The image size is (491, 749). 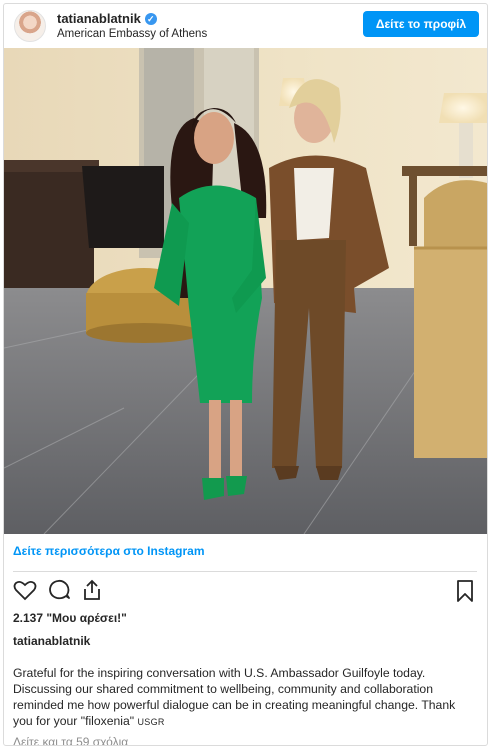 What do you see at coordinates (59, 592) in the screenshot?
I see `comment-icon` at bounding box center [59, 592].